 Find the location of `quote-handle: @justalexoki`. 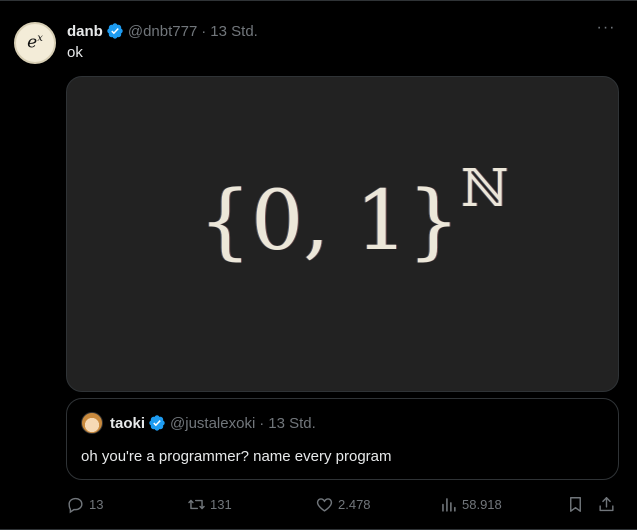

quote-handle: @justalexoki is located at coordinates (213, 423).